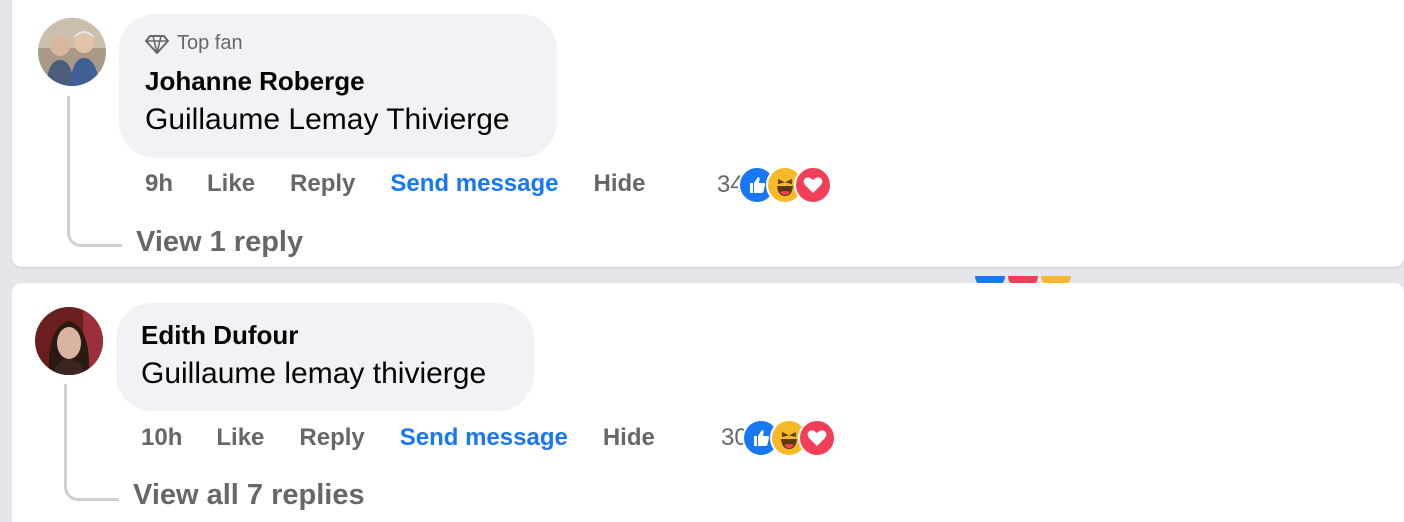 Image resolution: width=1404 pixels, height=522 pixels. What do you see at coordinates (249, 495) in the screenshot?
I see `view-replies-link: View all 7 replies` at bounding box center [249, 495].